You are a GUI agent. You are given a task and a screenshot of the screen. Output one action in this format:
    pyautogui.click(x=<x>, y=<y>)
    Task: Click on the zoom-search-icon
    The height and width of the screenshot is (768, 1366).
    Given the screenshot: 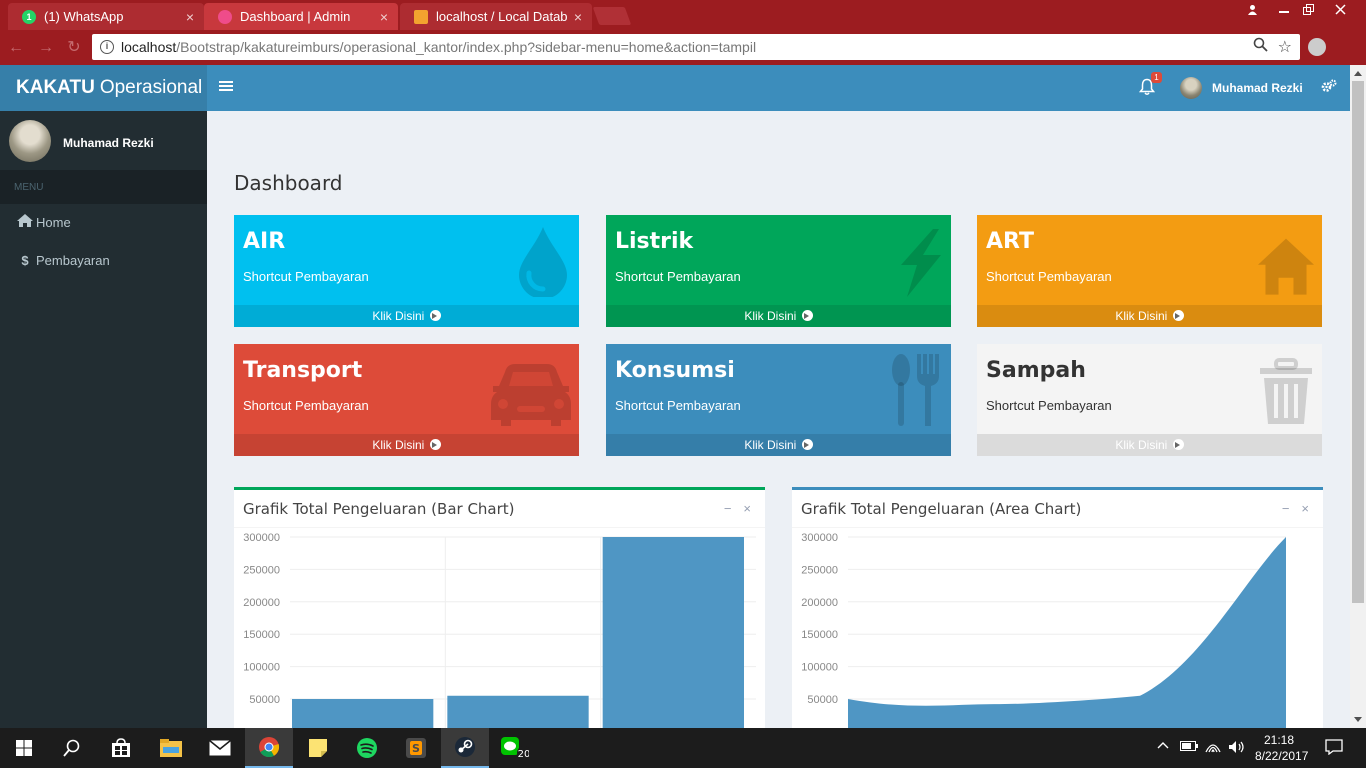 What is the action you would take?
    pyautogui.click(x=1260, y=47)
    